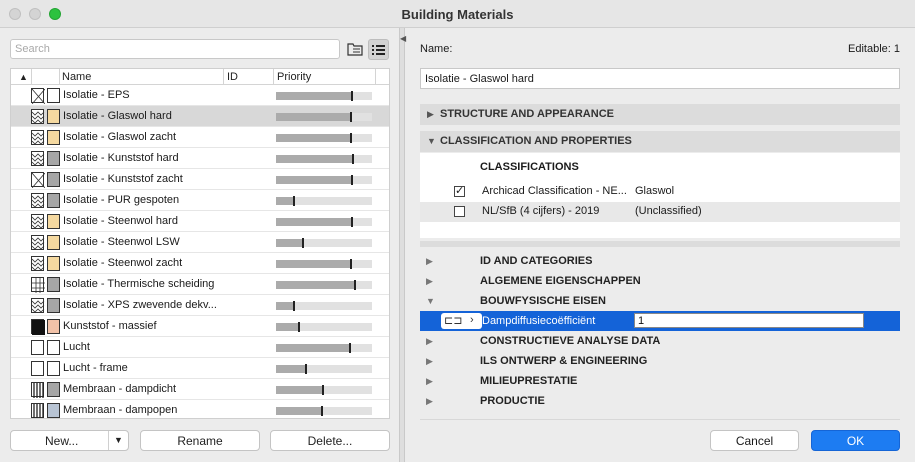  What do you see at coordinates (200, 221) in the screenshot?
I see `table-row: Isolatie - Steenwol hard` at bounding box center [200, 221].